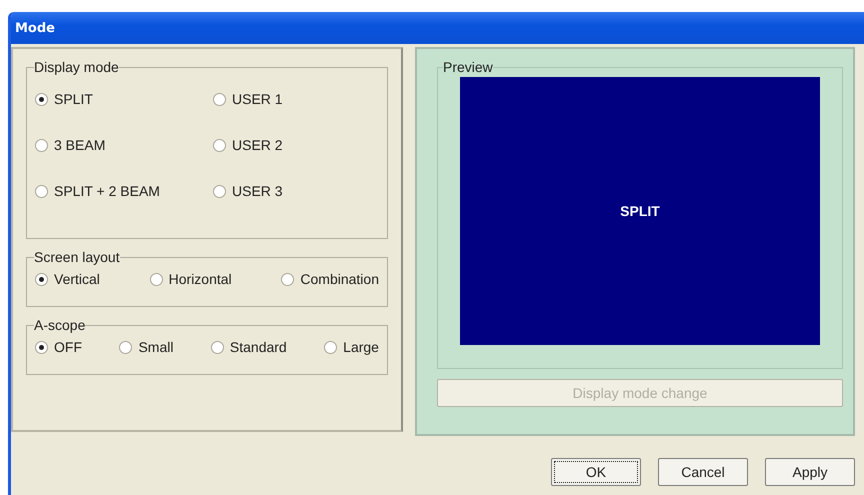 Image resolution: width=864 pixels, height=495 pixels. What do you see at coordinates (248, 145) in the screenshot?
I see `radio-button: USER 2` at bounding box center [248, 145].